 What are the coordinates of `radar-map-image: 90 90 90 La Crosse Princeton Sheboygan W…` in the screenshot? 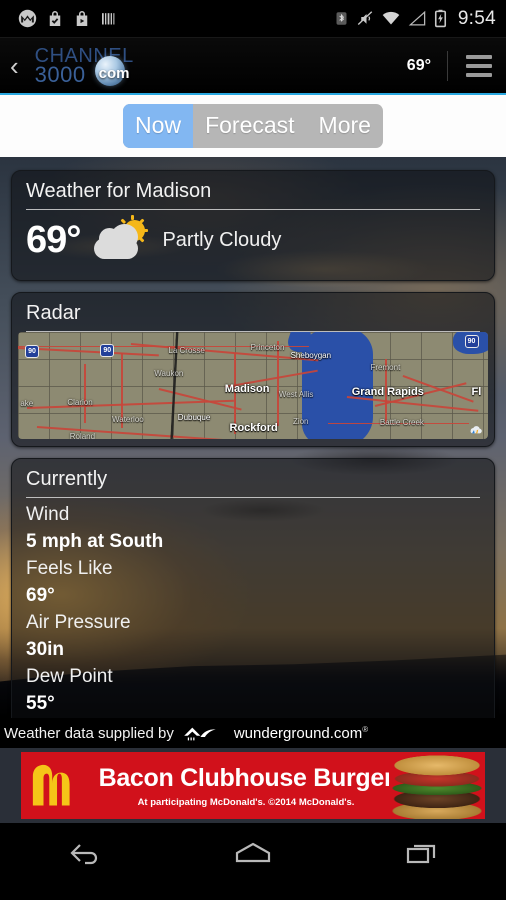 It's located at (253, 385).